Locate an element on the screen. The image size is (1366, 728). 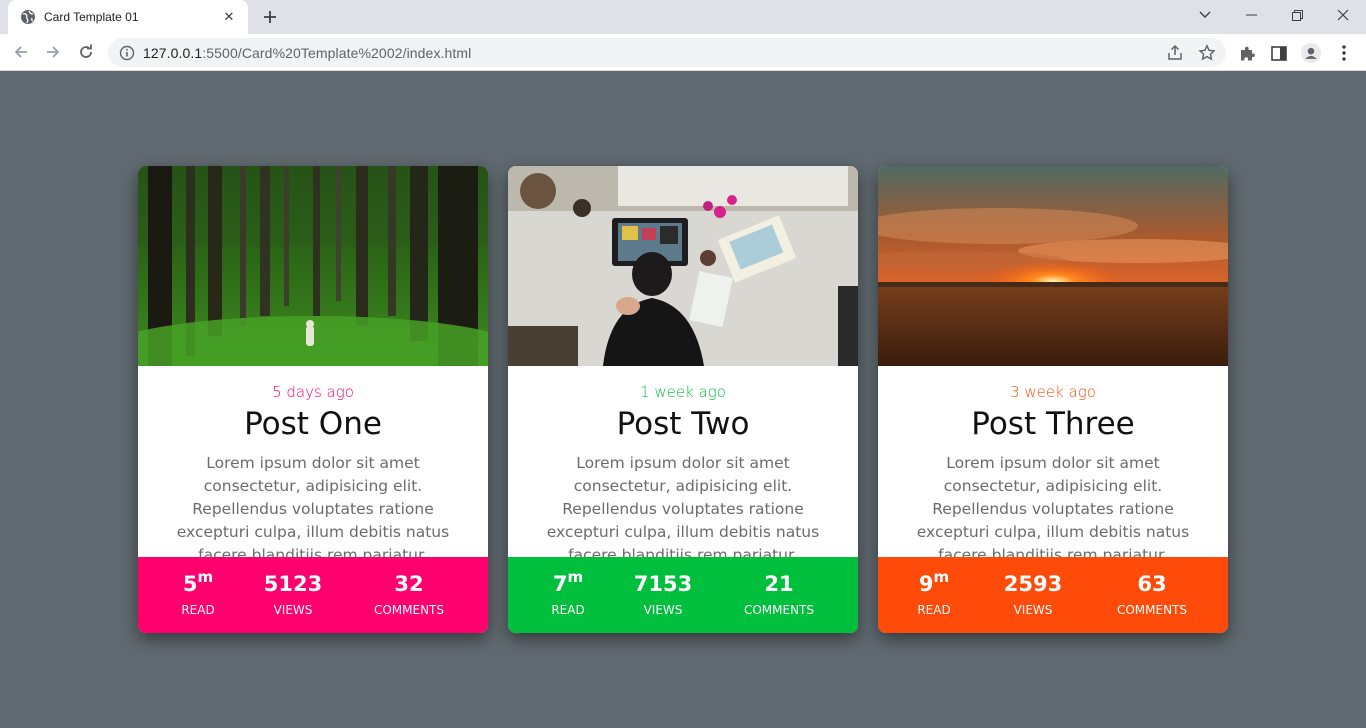
side-panel-icon is located at coordinates (1279, 53).